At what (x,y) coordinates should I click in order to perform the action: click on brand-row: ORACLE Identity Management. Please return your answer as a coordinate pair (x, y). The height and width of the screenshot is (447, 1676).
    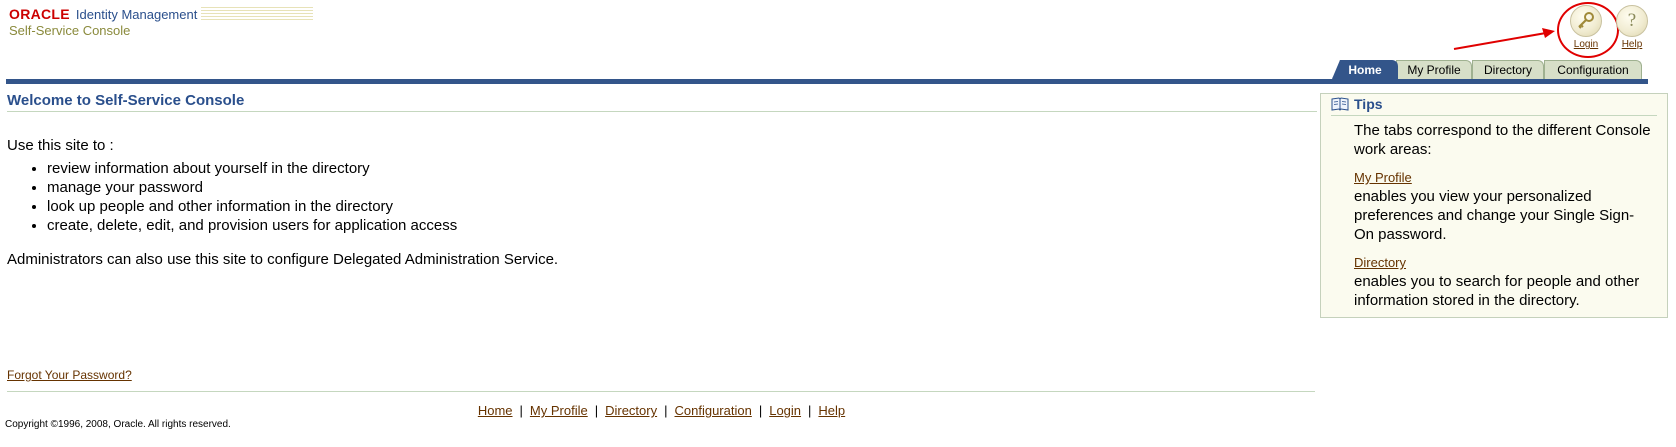
    Looking at the image, I should click on (161, 14).